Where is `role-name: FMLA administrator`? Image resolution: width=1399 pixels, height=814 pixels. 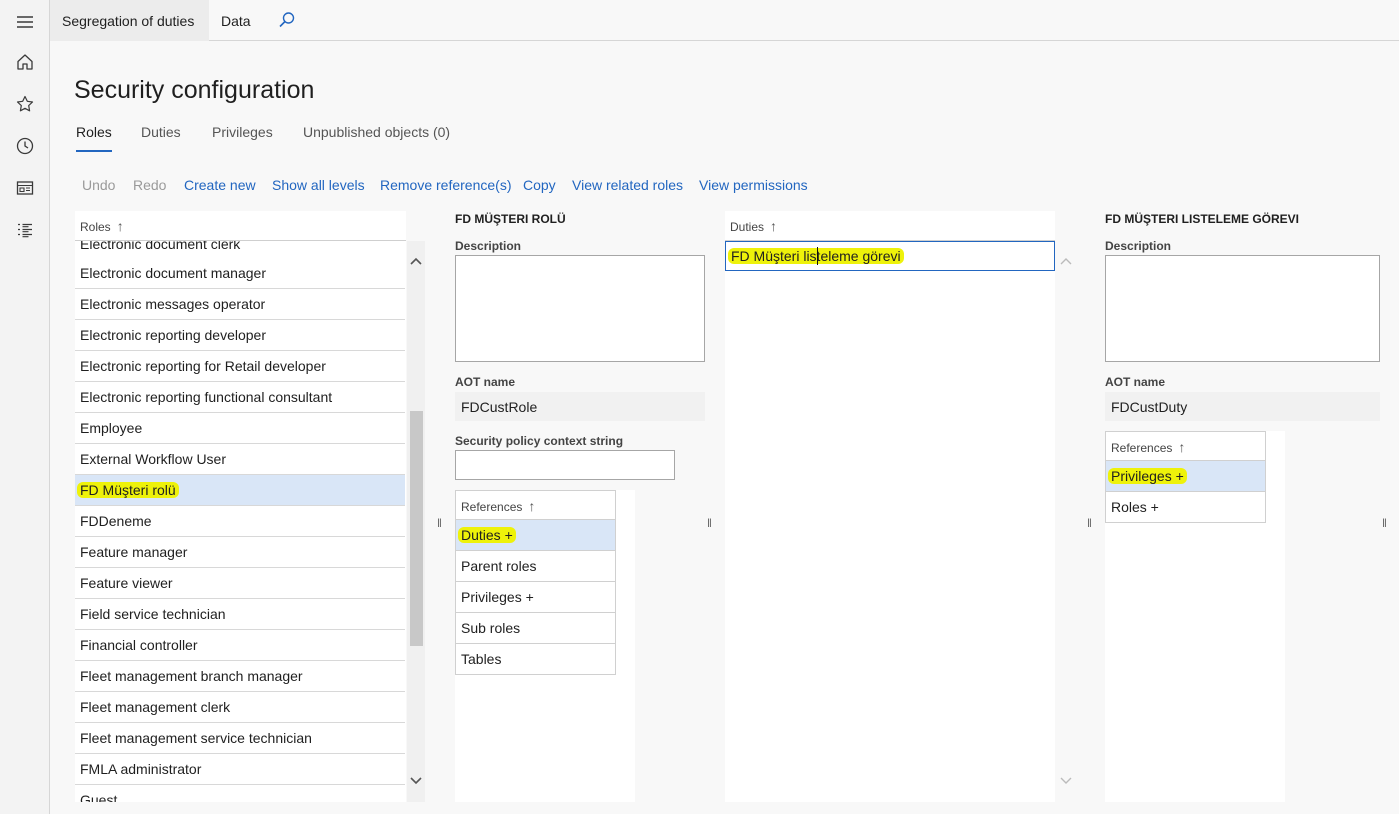 role-name: FMLA administrator is located at coordinates (141, 769).